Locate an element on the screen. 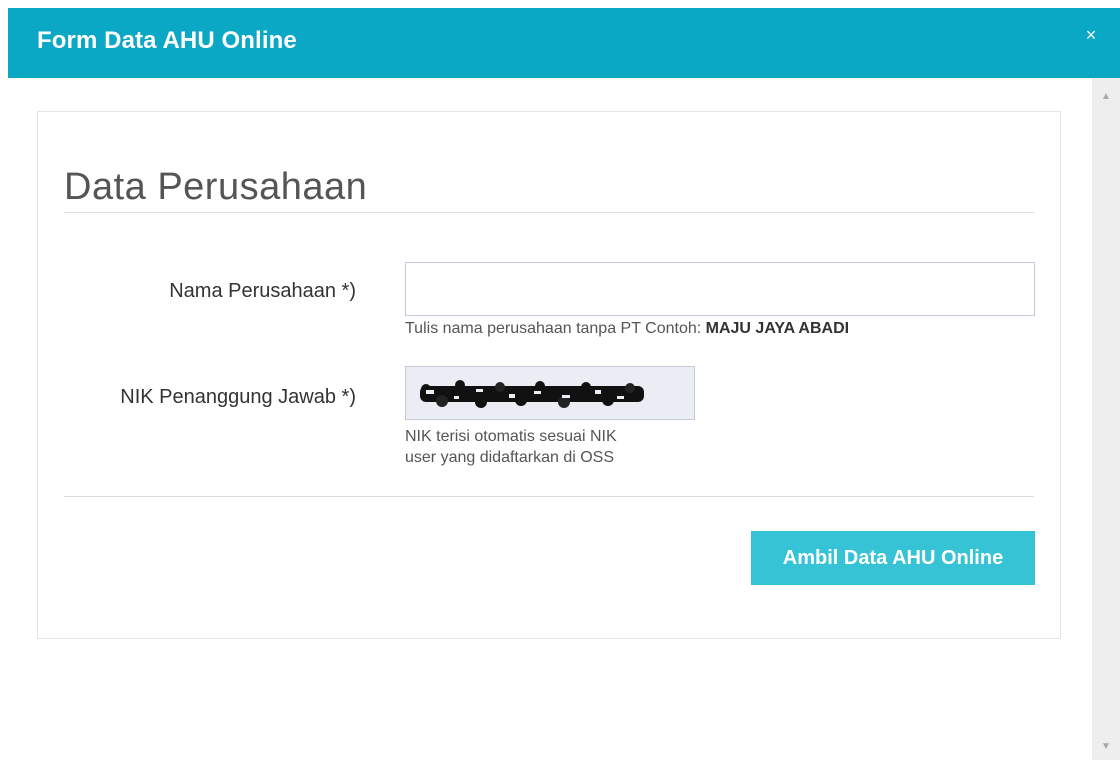 The width and height of the screenshot is (1120, 760). close-icon: × is located at coordinates (1091, 35).